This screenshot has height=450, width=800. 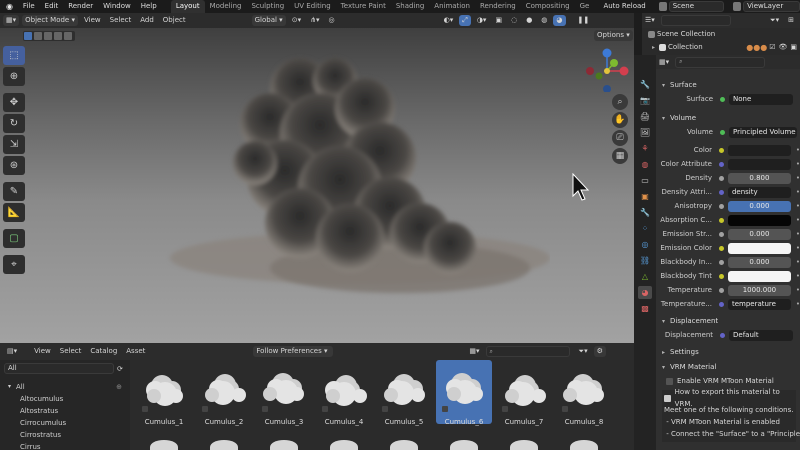 What do you see at coordinates (410, 6) in the screenshot?
I see `tab-shading: Shading` at bounding box center [410, 6].